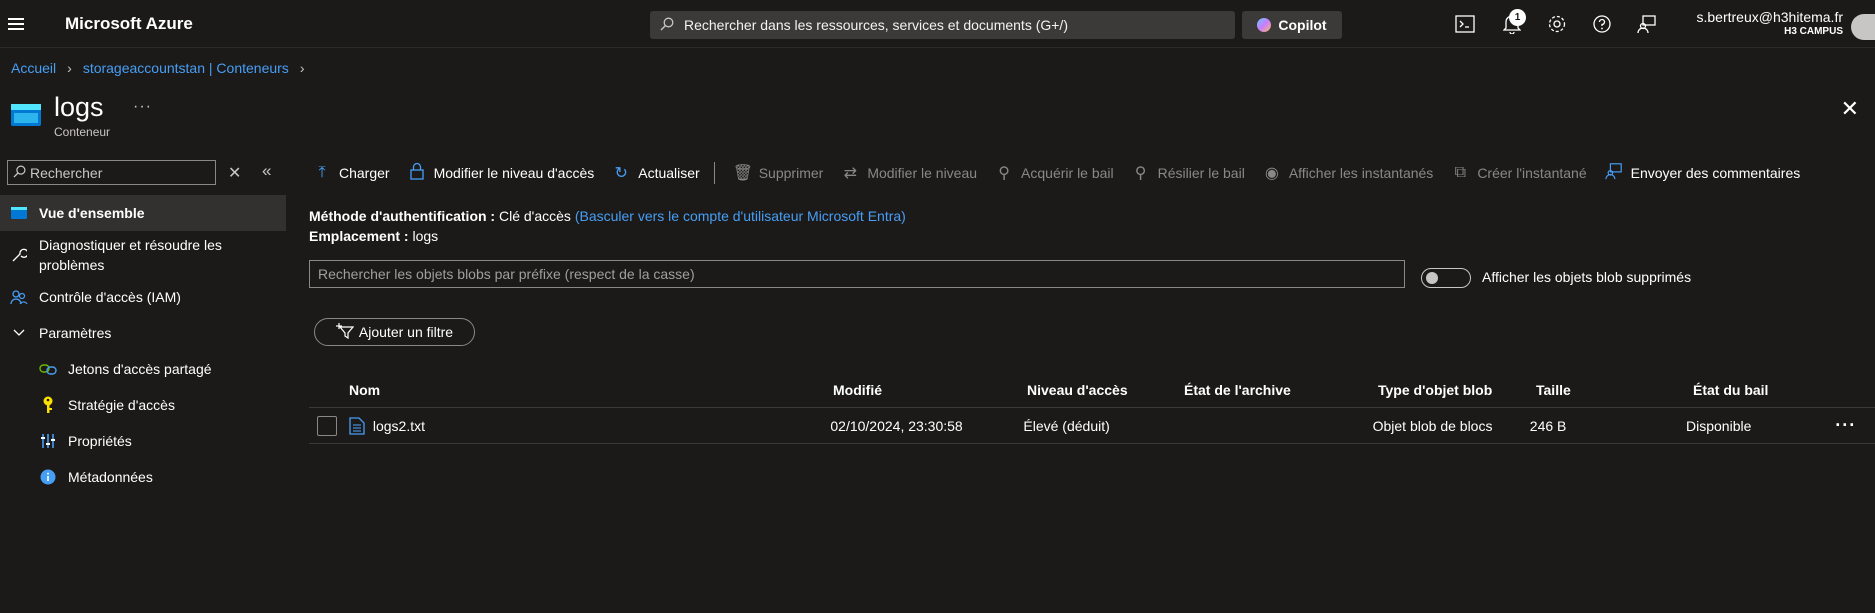 The width and height of the screenshot is (1875, 613). I want to click on column-header-access-tier: Niveau d'accès, so click(1105, 390).